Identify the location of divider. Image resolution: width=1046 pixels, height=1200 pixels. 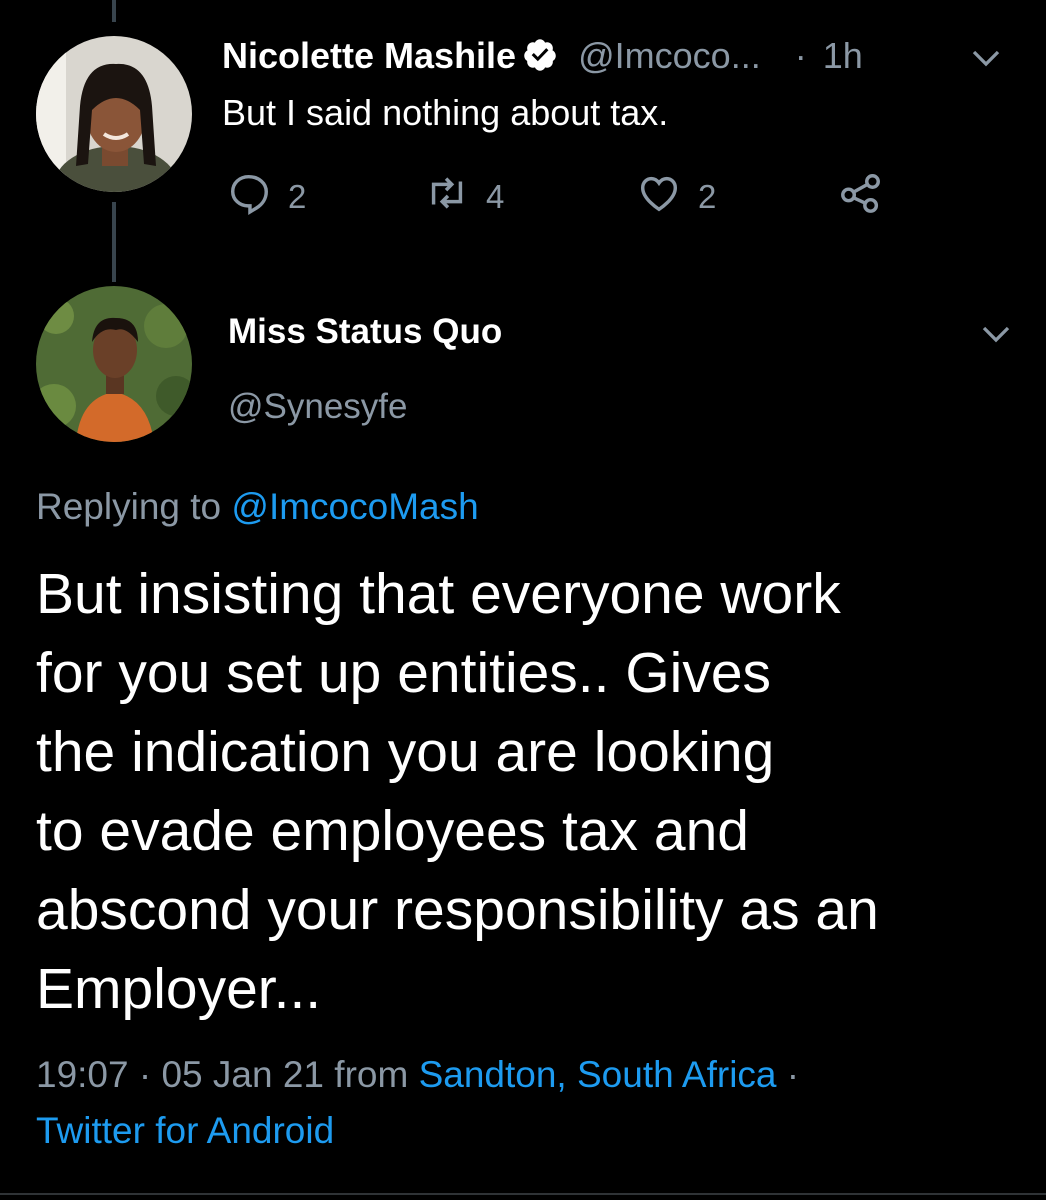
(523, 1194).